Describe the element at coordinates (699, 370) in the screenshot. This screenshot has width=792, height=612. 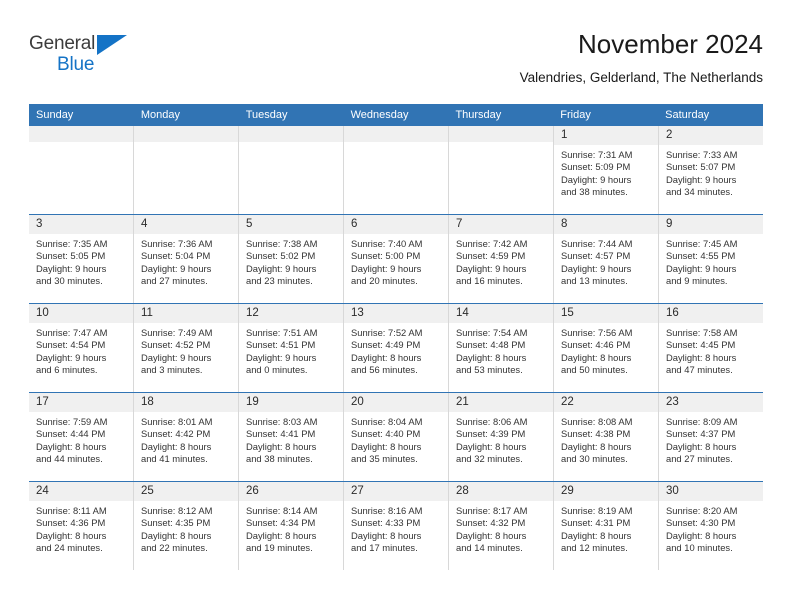
I see `daylight-duration-line2: and 47 minutes.` at that location.